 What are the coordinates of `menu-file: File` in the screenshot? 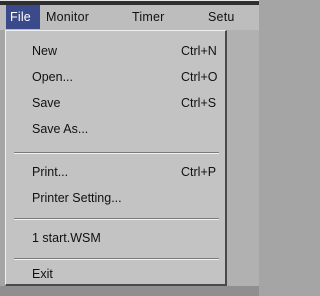 It's located at (23, 17).